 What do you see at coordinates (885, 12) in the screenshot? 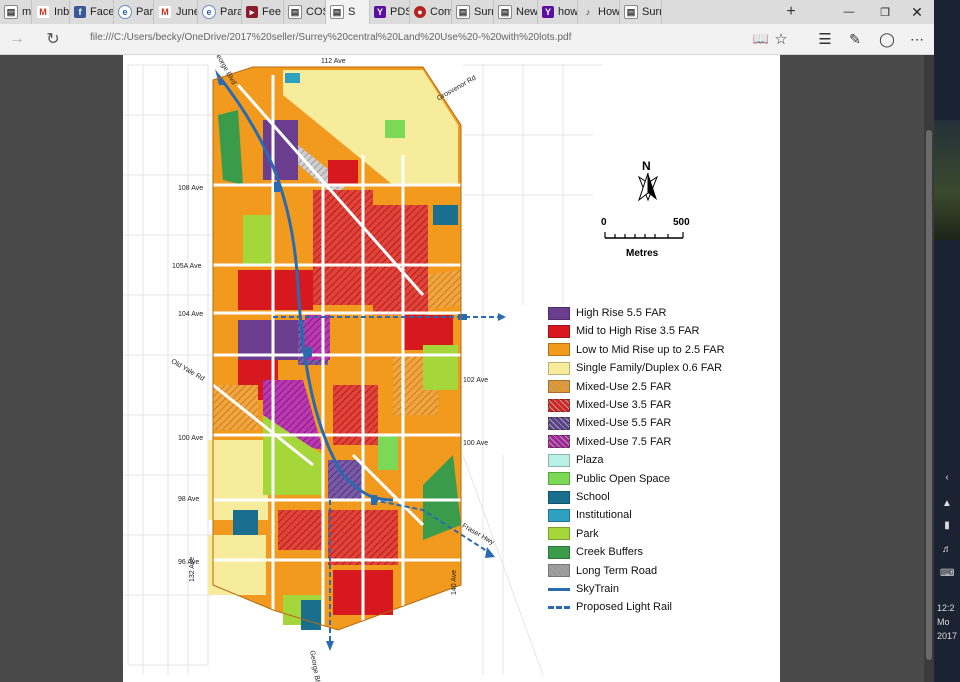
I see `restore-button: ❐` at bounding box center [885, 12].